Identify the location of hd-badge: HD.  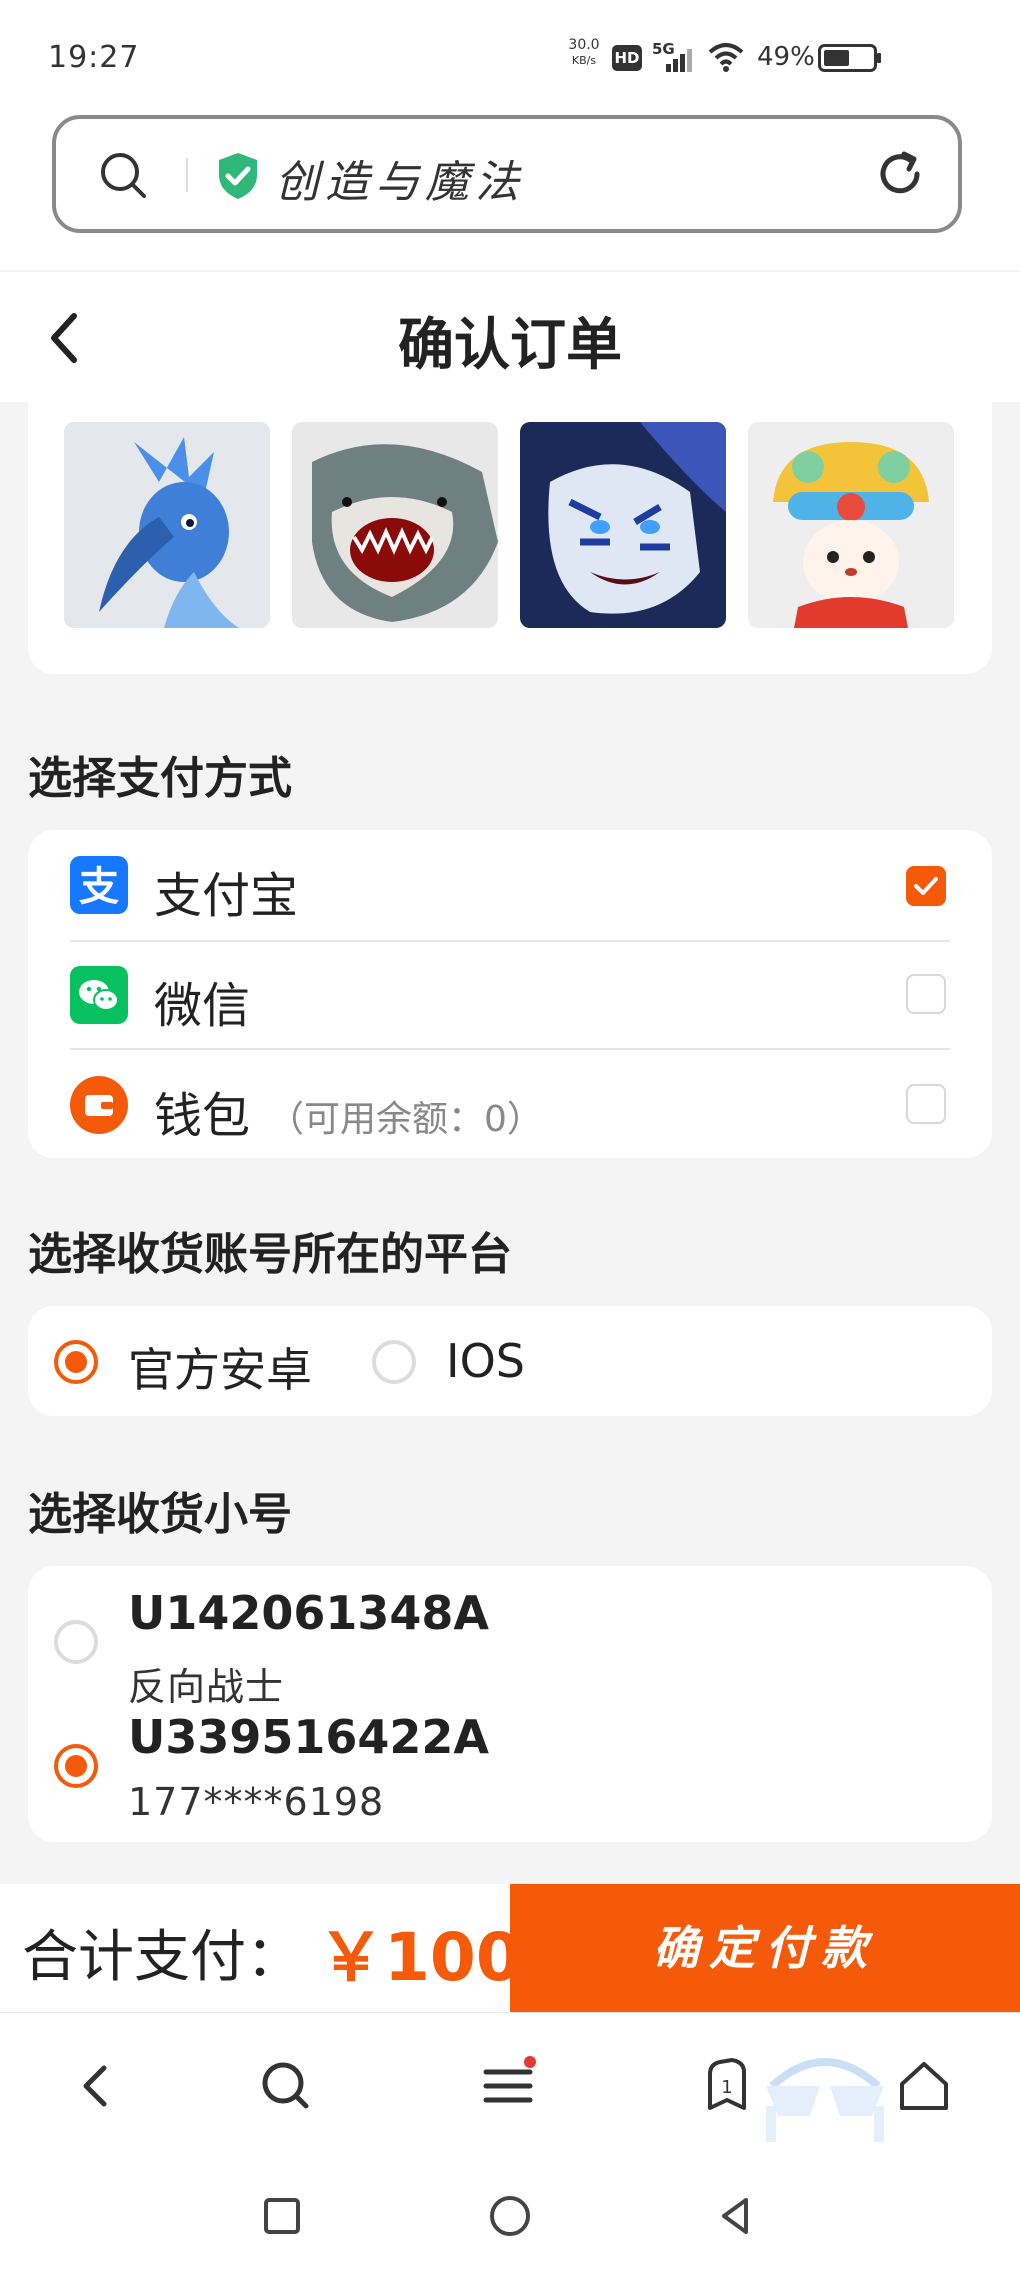
(627, 58).